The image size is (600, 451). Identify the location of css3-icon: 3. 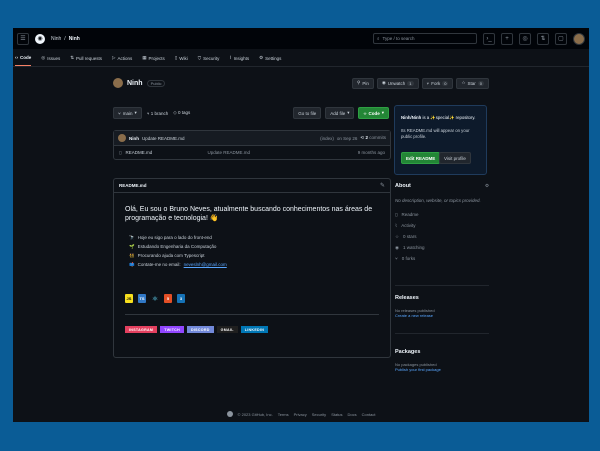
(181, 298).